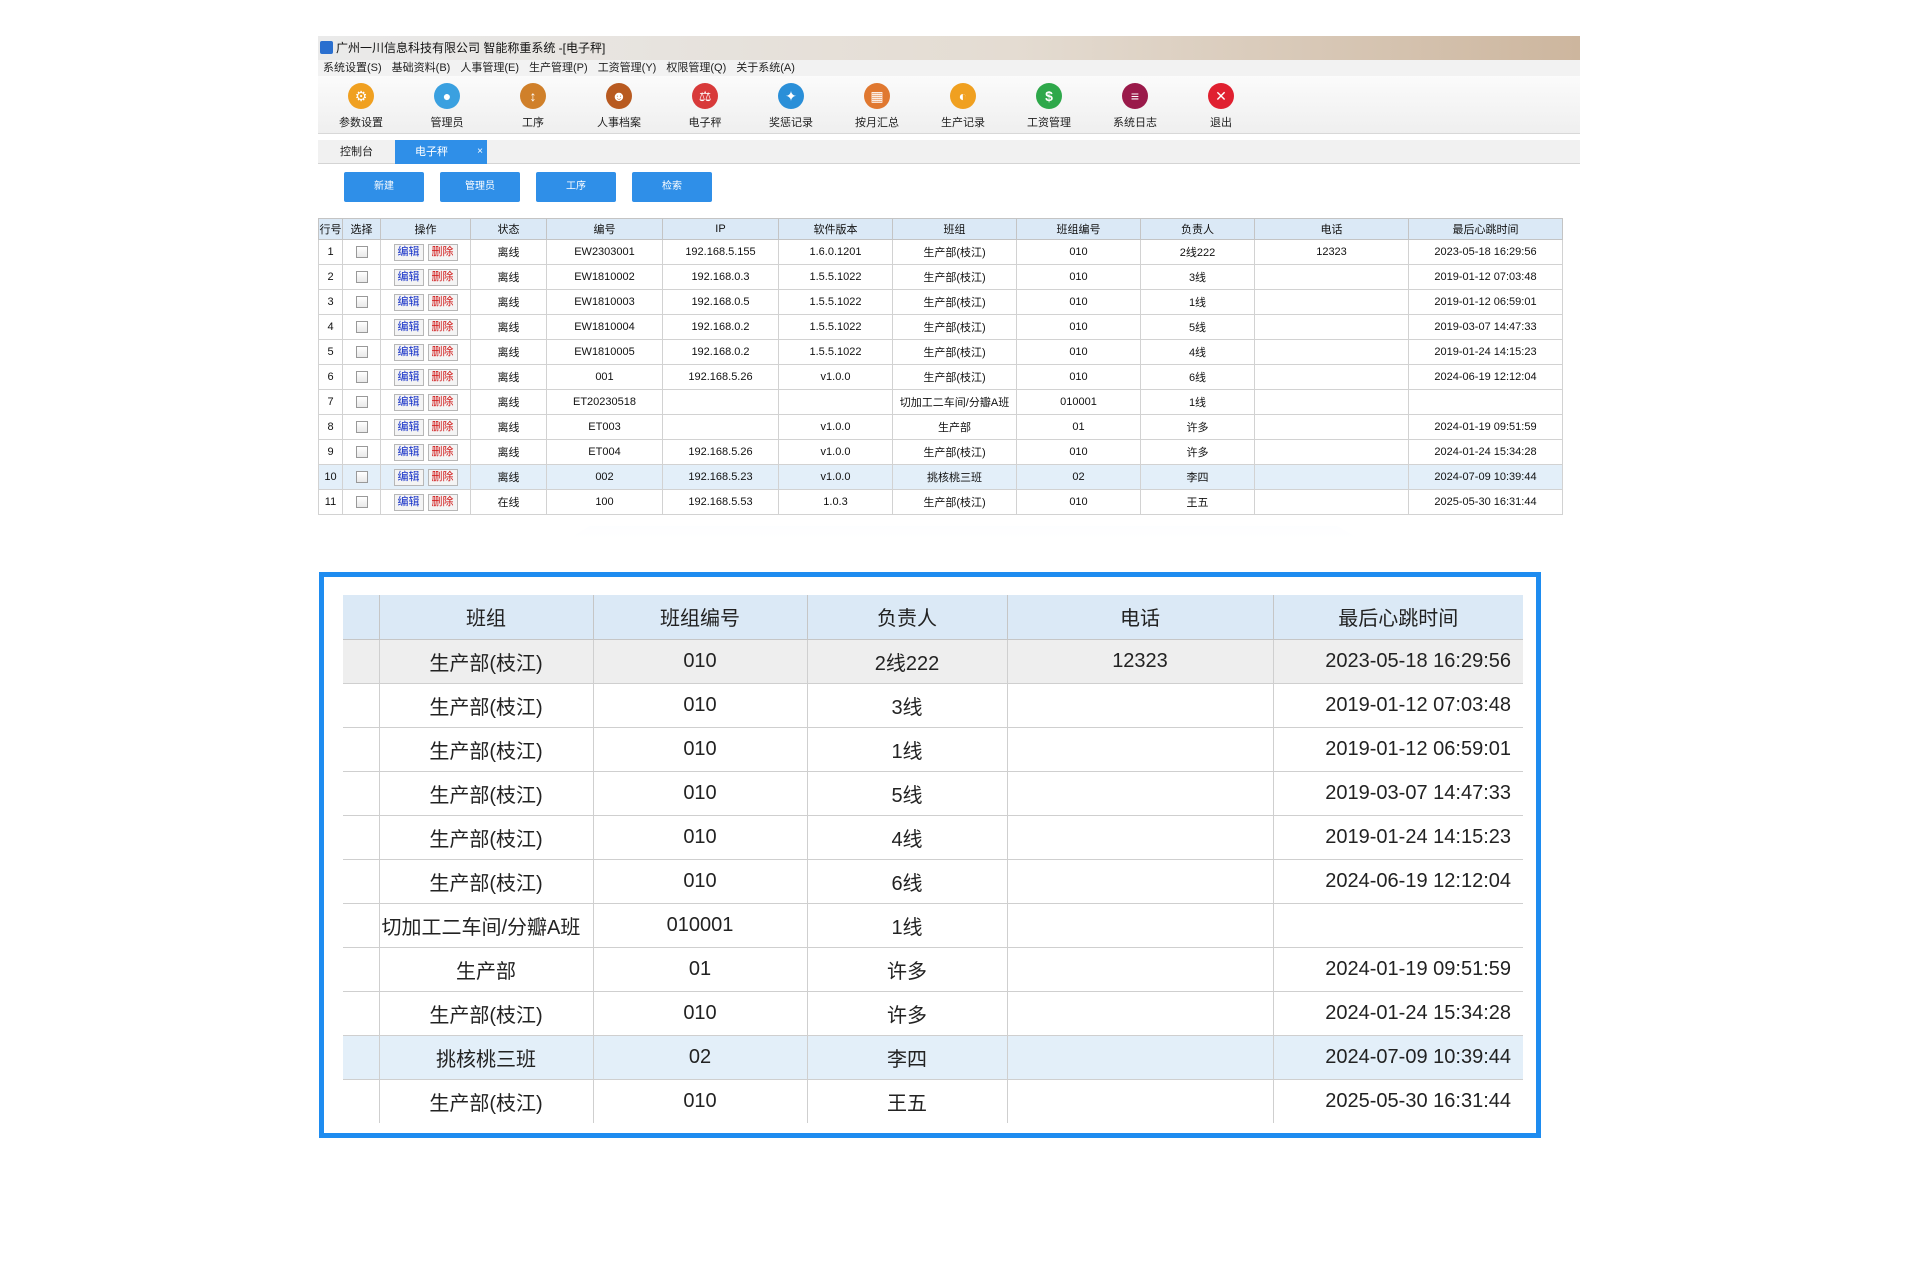  I want to click on admin-button: 管理员, so click(480, 187).